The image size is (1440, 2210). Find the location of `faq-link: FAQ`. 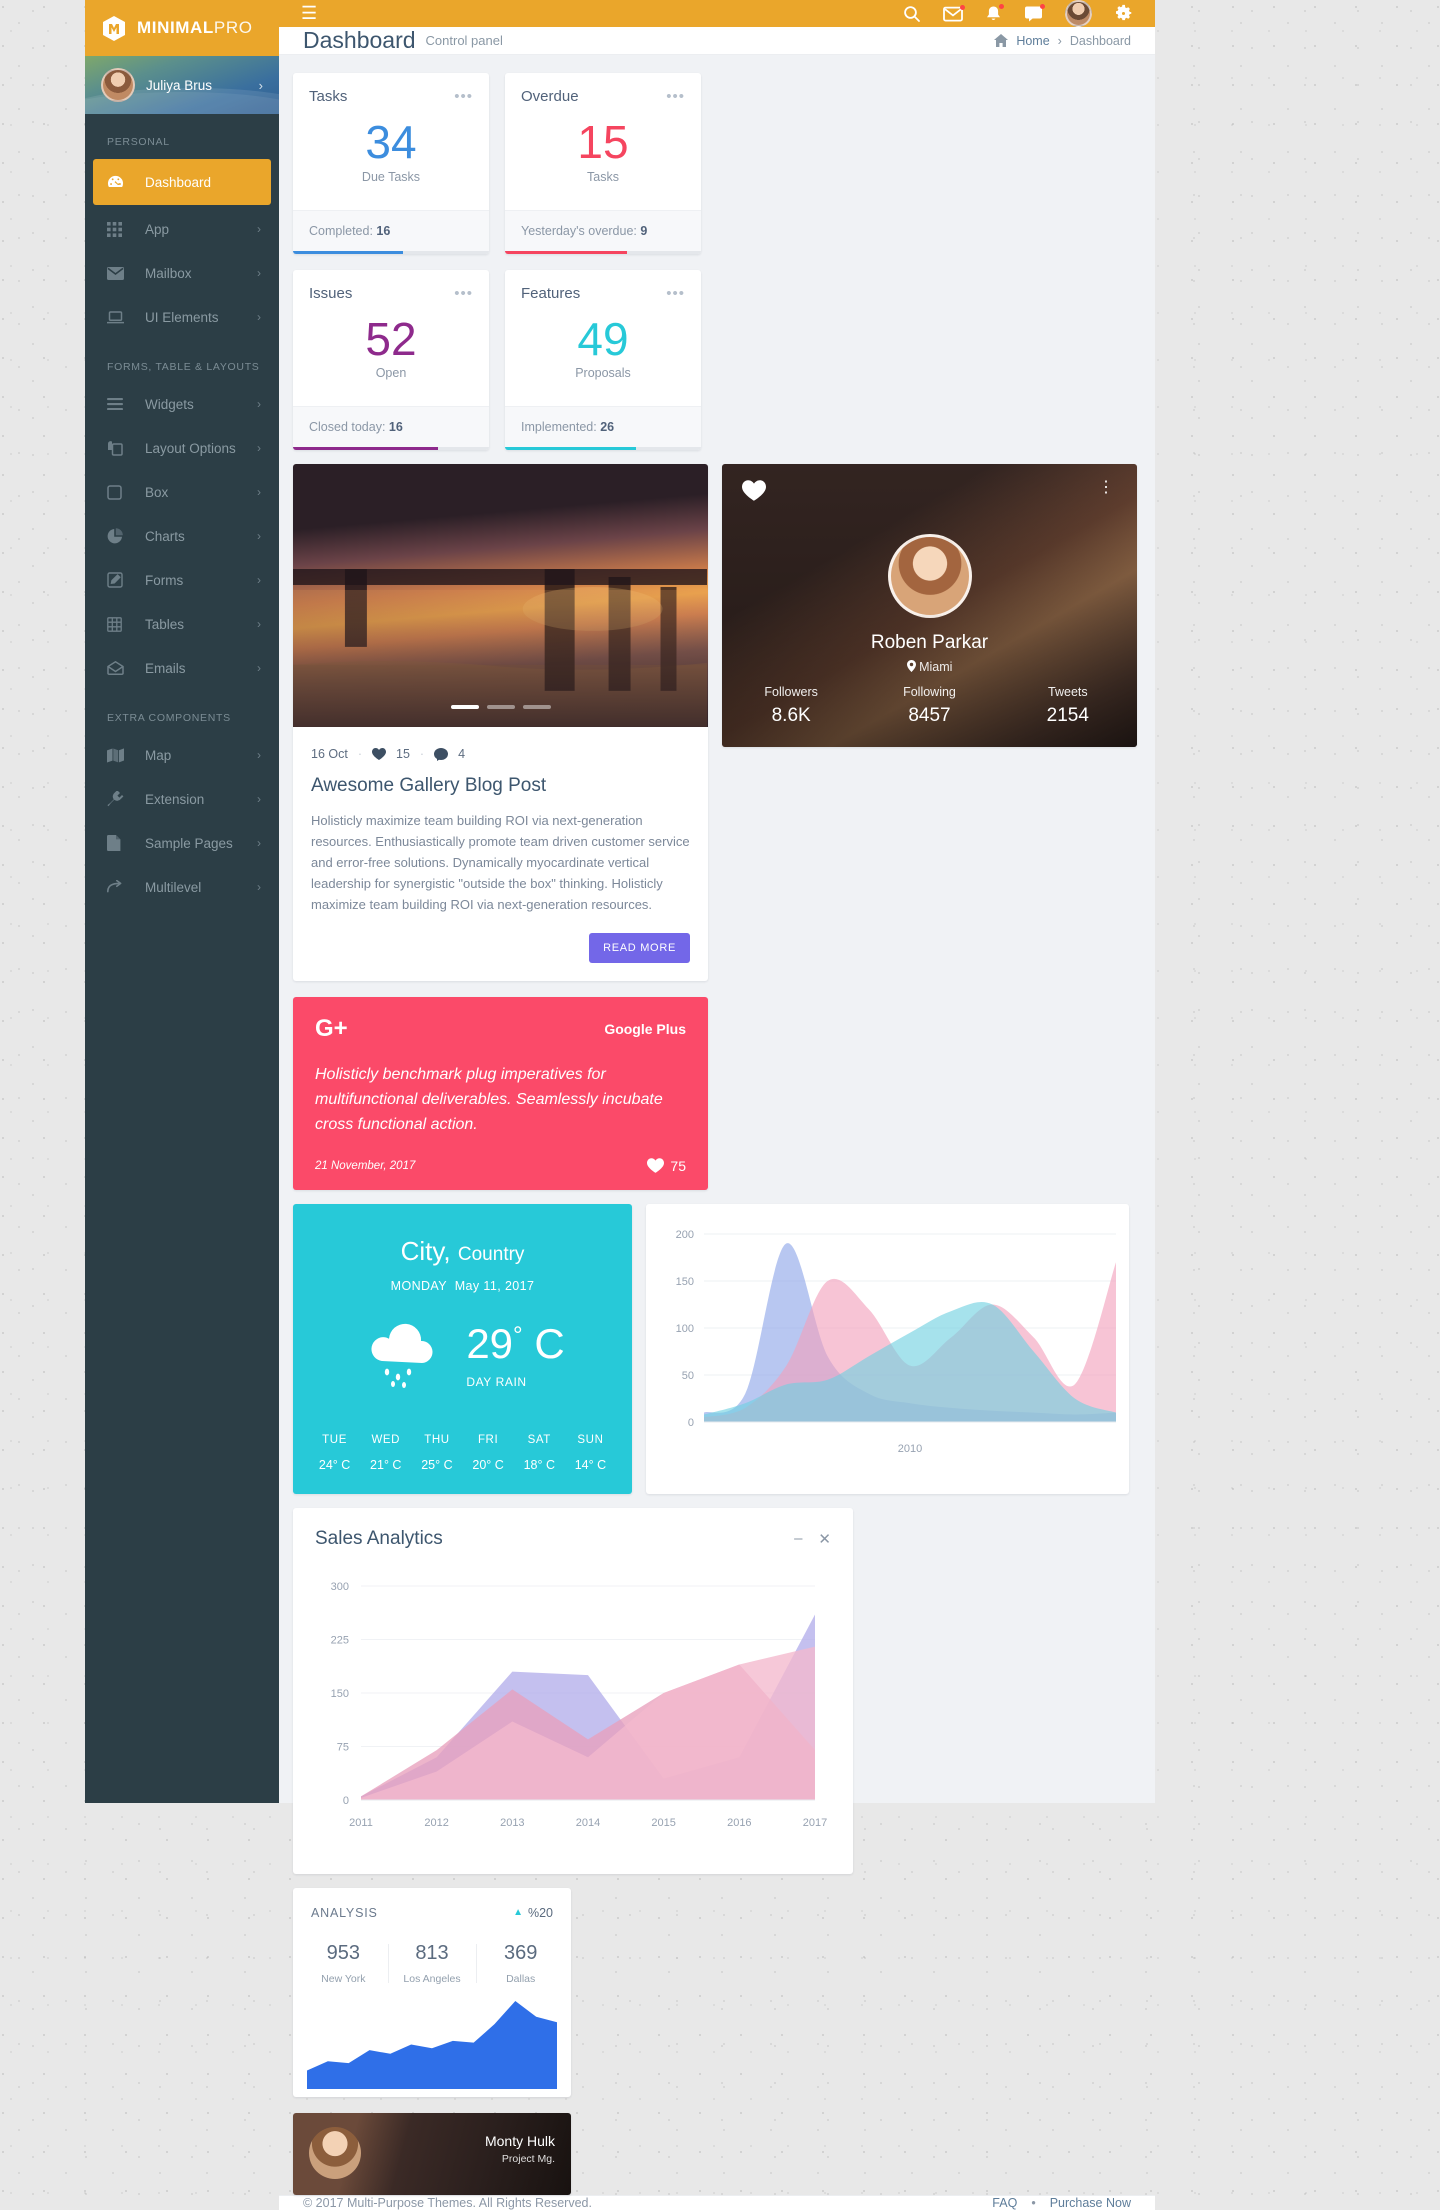

faq-link: FAQ is located at coordinates (1004, 2203).